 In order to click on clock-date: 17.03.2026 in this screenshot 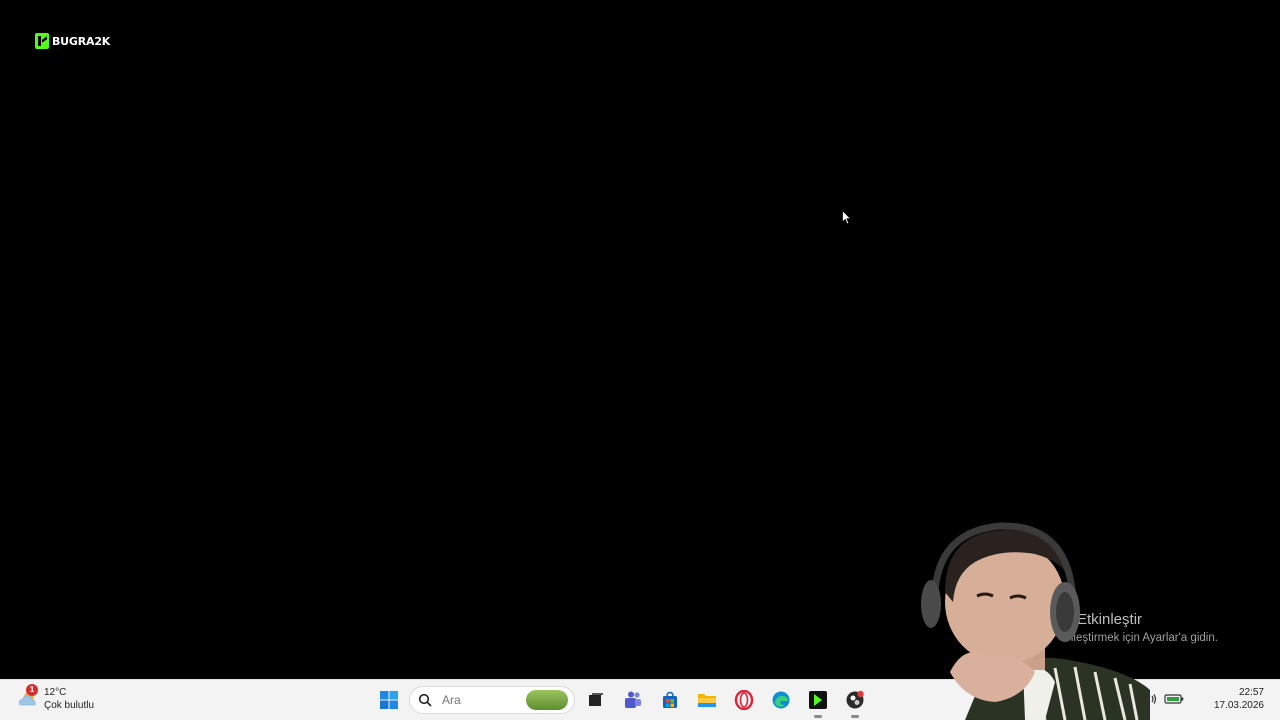, I will do `click(1238, 705)`.